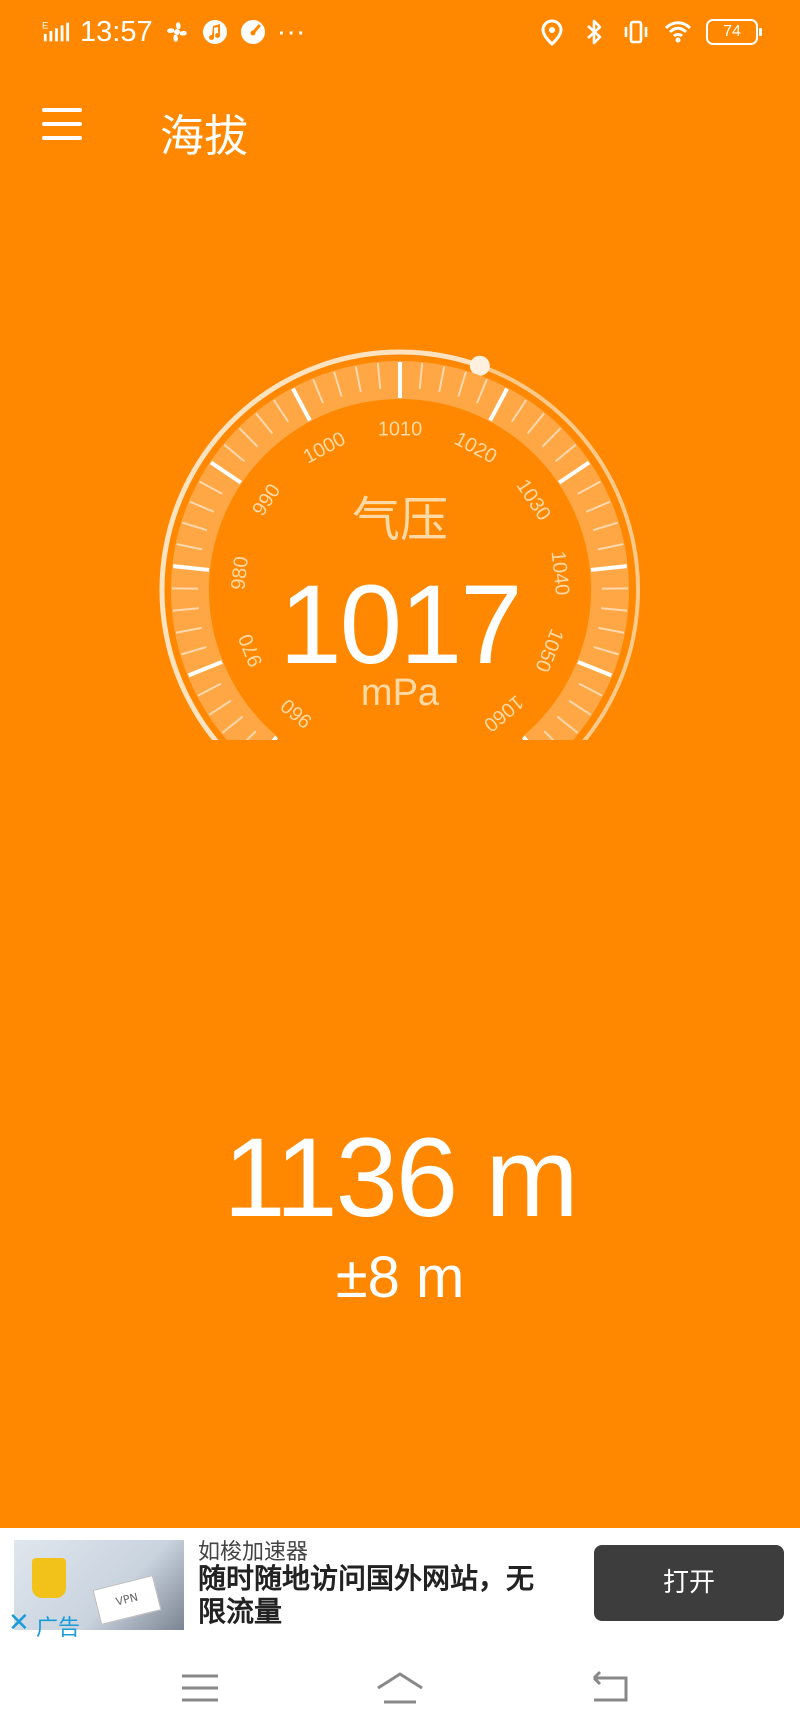  What do you see at coordinates (689, 1583) in the screenshot?
I see `ad-open-button: 打开` at bounding box center [689, 1583].